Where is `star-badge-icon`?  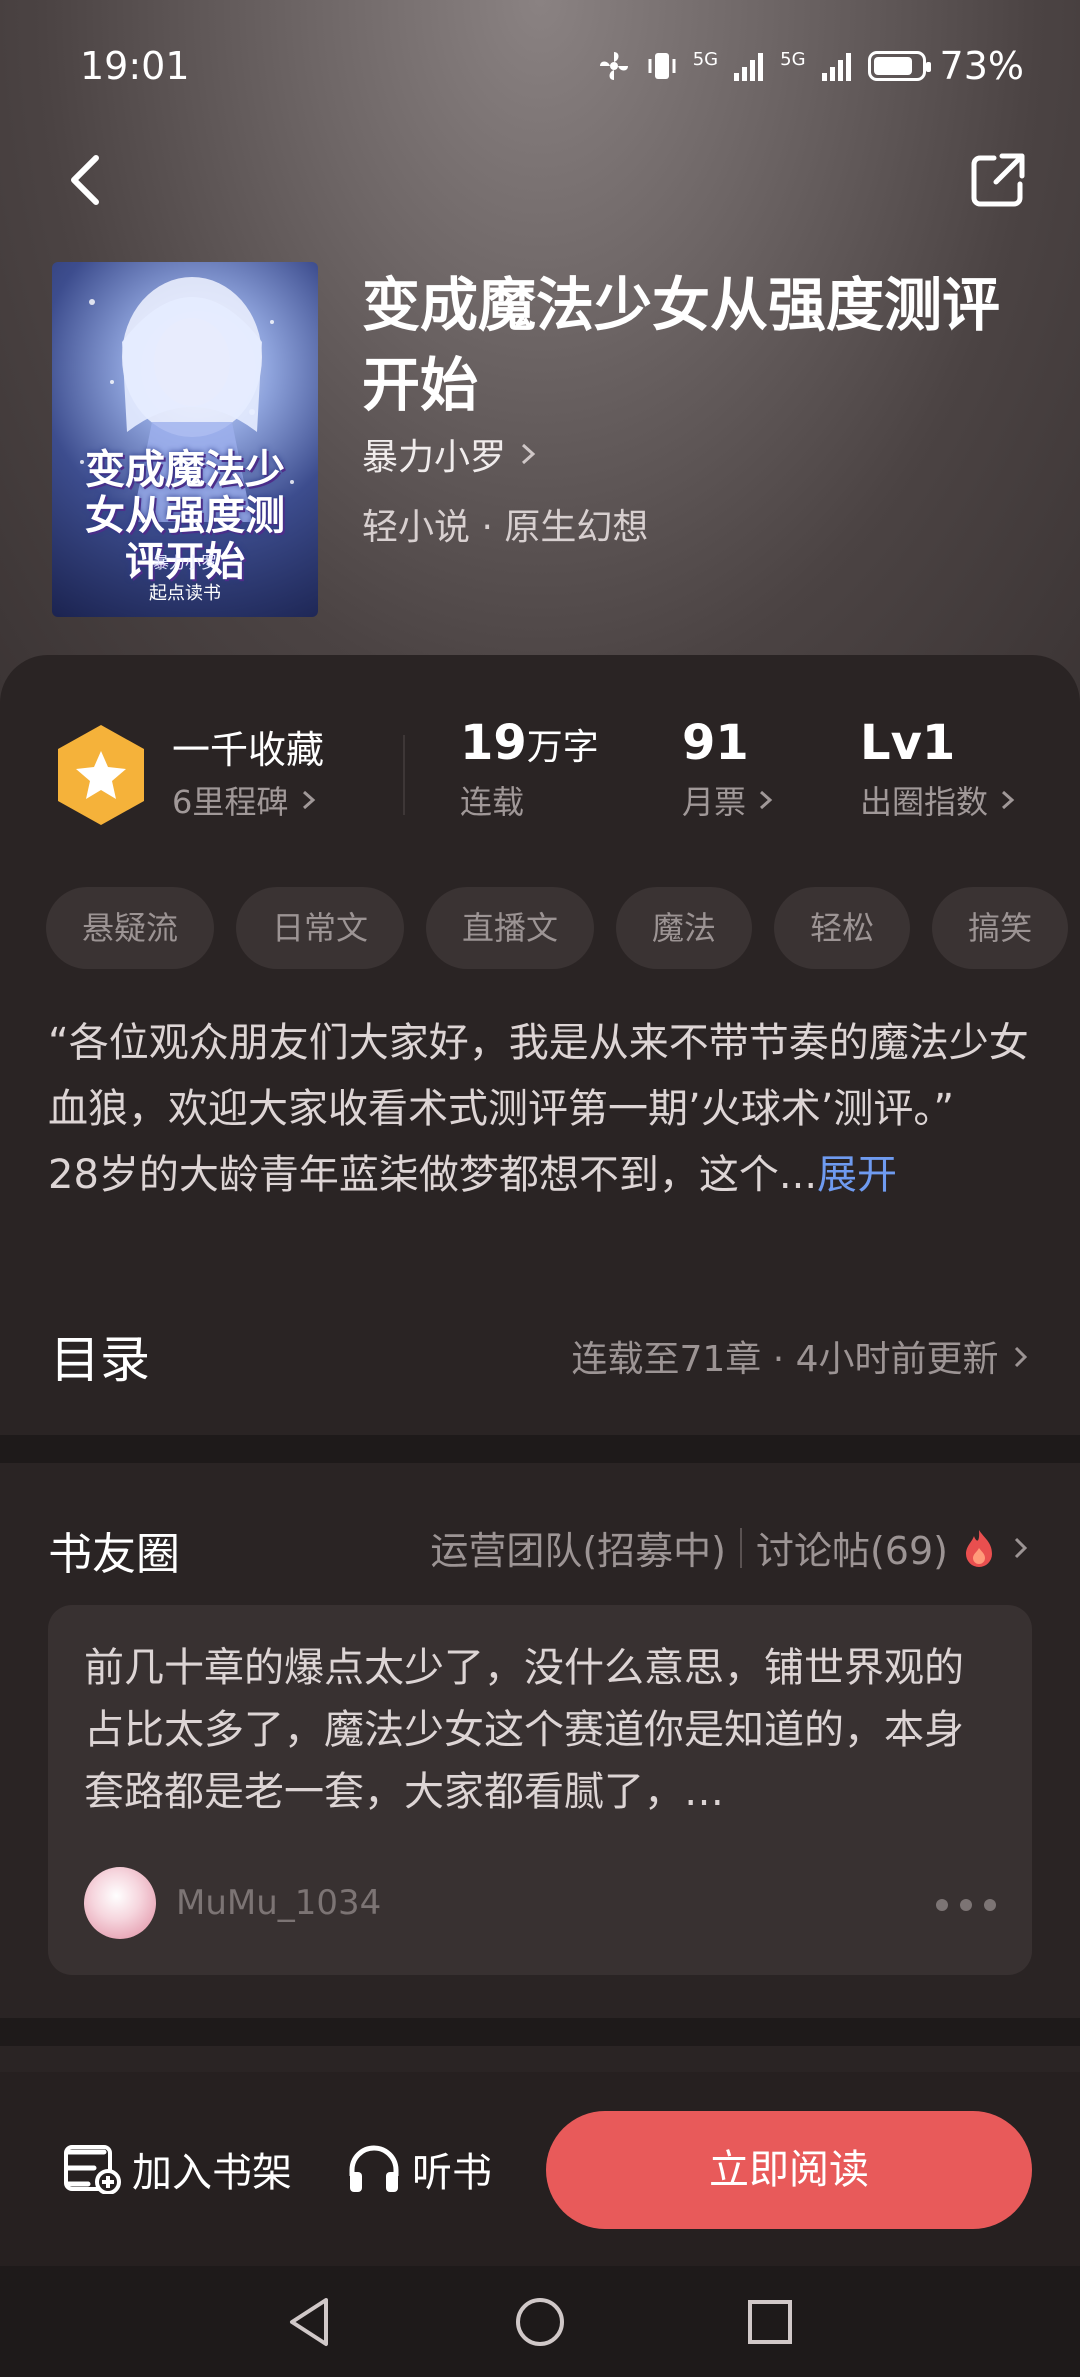 star-badge-icon is located at coordinates (101, 775).